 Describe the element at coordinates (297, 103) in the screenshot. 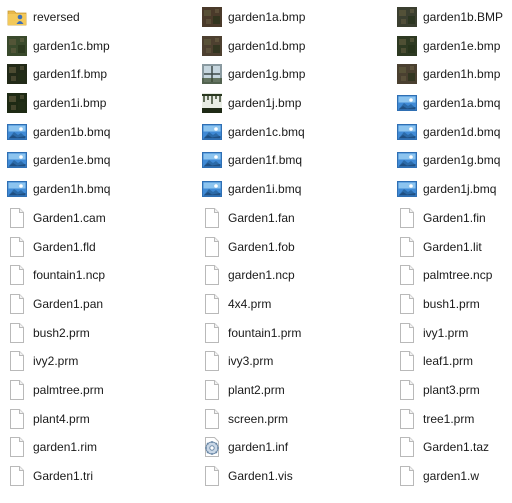

I see `file-item: garden1j.bmp` at that location.